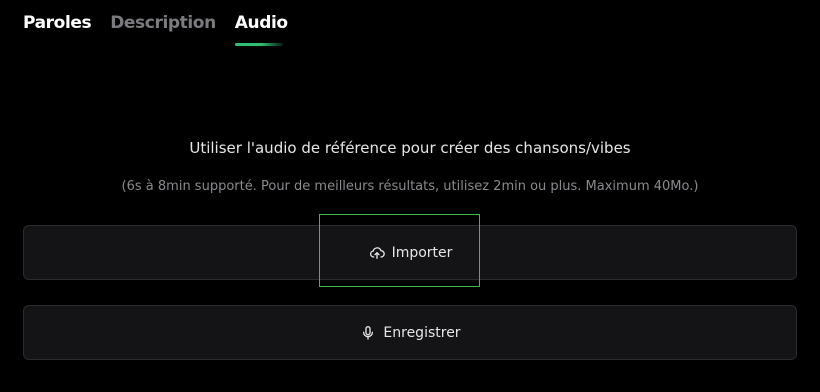  What do you see at coordinates (368, 333) in the screenshot?
I see `microphone-icon` at bounding box center [368, 333].